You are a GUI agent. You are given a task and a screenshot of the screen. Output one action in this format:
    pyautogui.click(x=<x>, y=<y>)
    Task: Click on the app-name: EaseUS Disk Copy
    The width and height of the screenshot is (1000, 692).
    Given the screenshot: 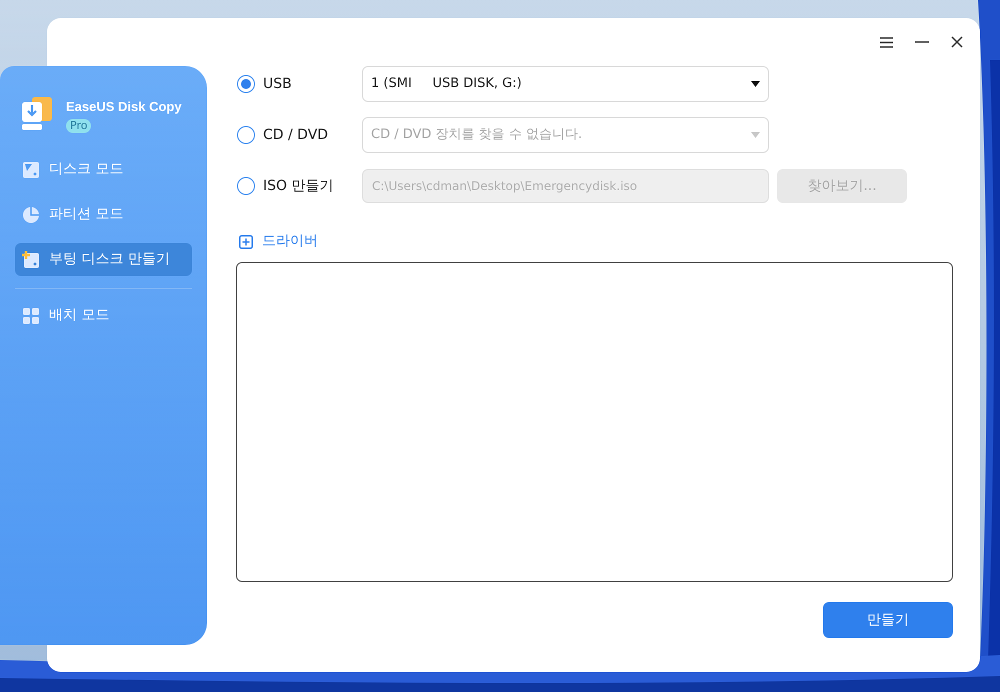 What is the action you would take?
    pyautogui.click(x=124, y=107)
    